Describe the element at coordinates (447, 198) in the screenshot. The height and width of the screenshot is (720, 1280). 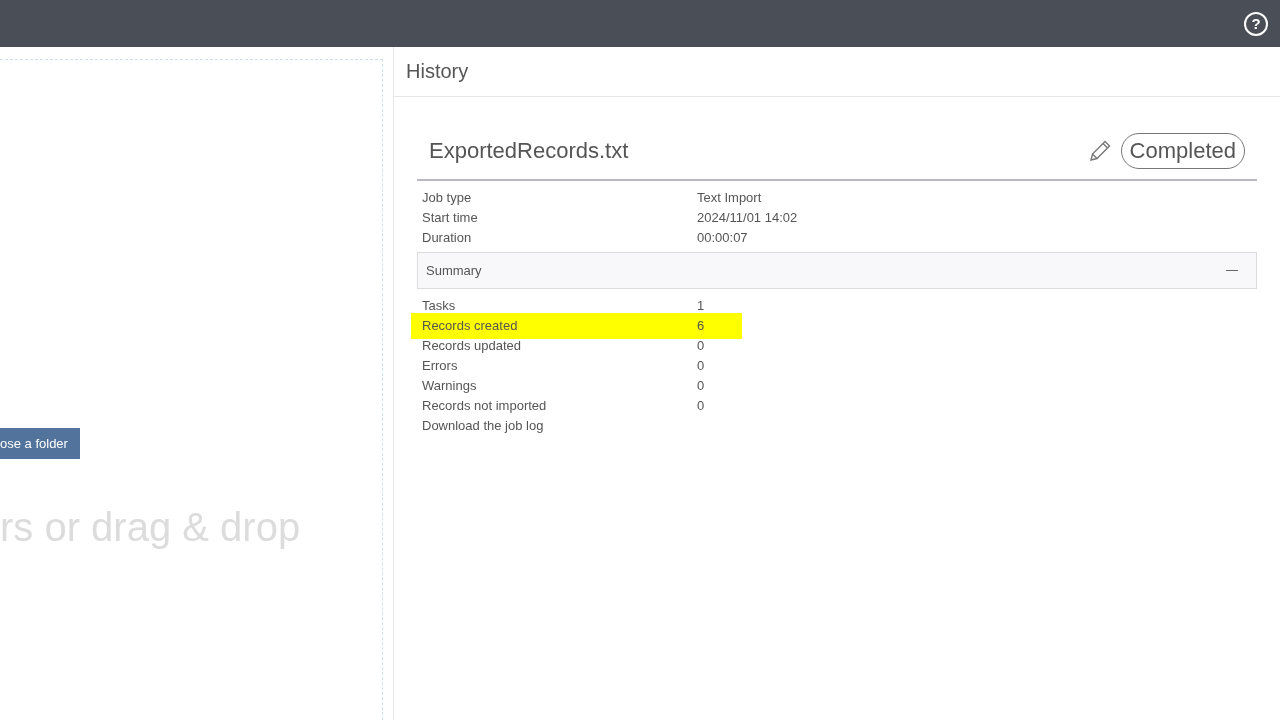
I see `detail-label: Job type` at that location.